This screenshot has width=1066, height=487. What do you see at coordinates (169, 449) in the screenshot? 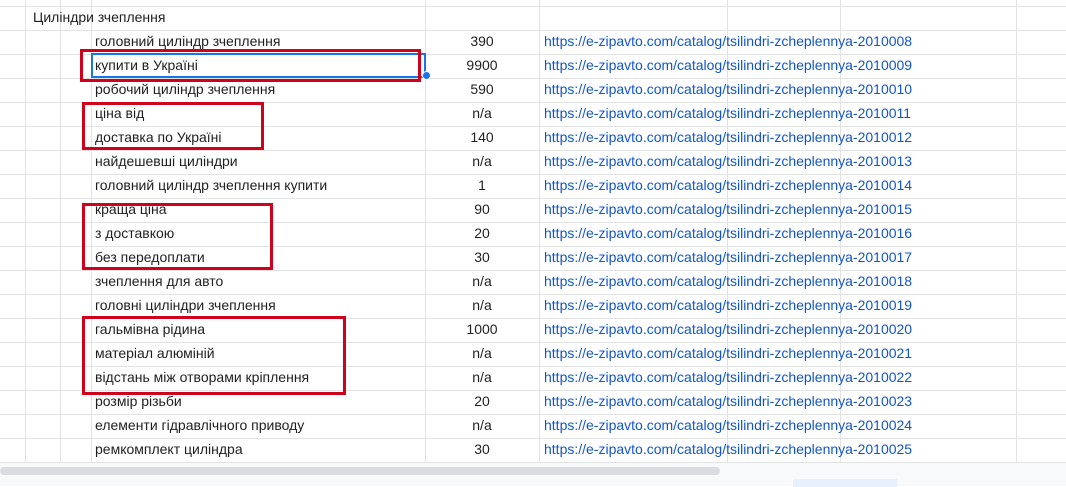
I see `keyword-cell: ремкомплект циліндра` at bounding box center [169, 449].